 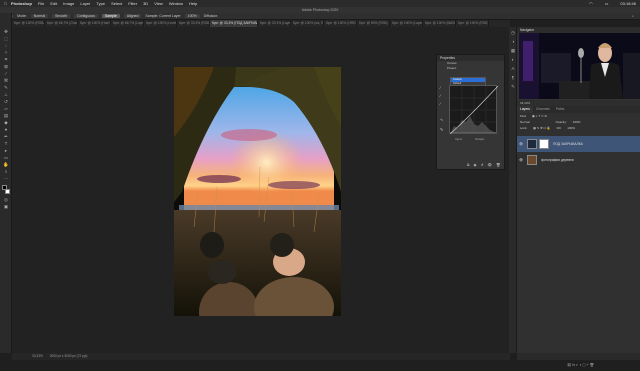 I want to click on curve-point-icon: ∿, so click(x=441, y=119).